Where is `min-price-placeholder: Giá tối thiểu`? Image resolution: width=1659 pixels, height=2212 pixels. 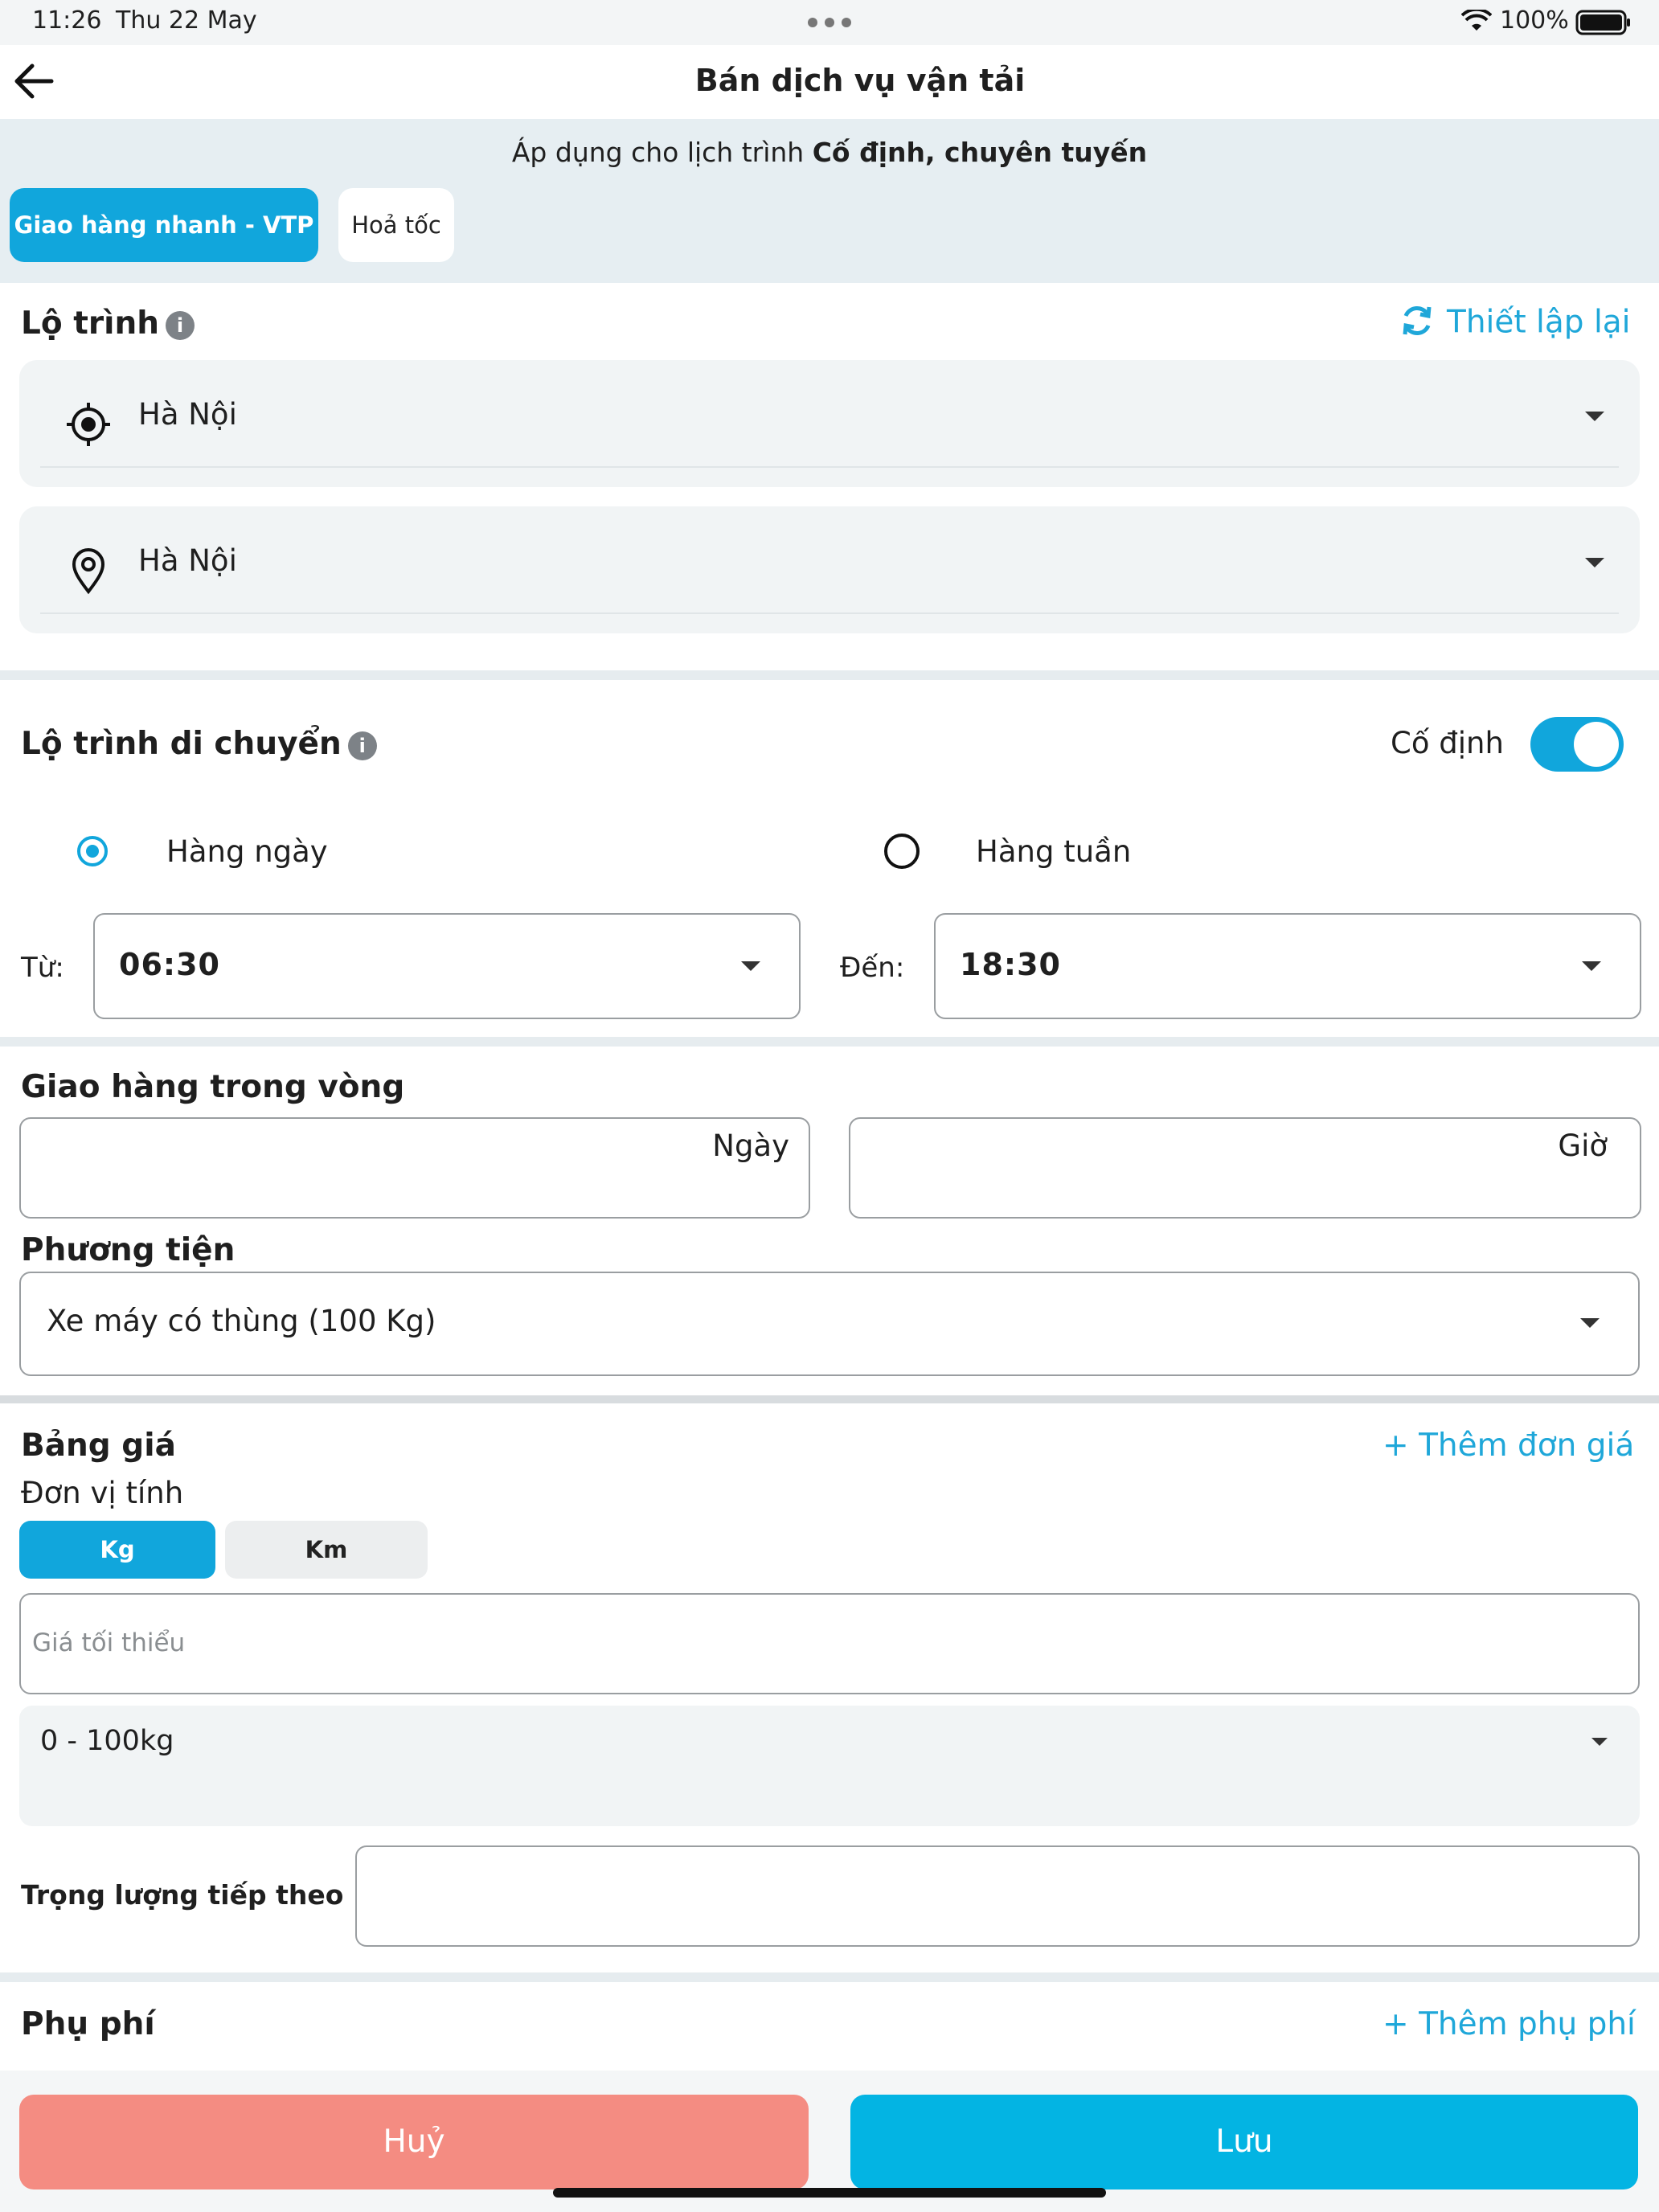
min-price-placeholder: Giá tối thiểu is located at coordinates (109, 1642).